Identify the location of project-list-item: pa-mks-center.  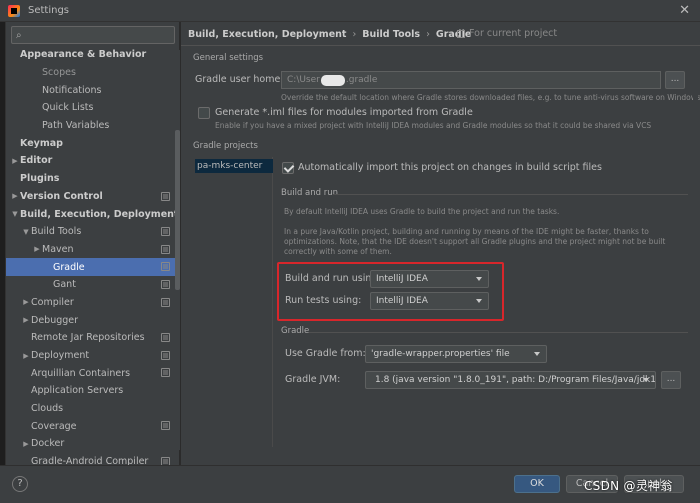
(234, 166).